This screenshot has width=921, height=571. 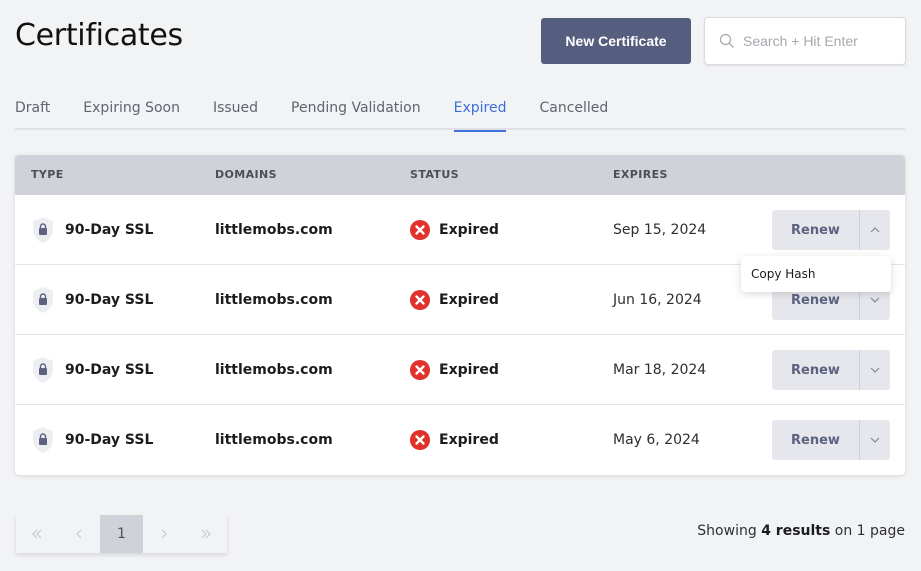 I want to click on next-page-button, so click(x=164, y=534).